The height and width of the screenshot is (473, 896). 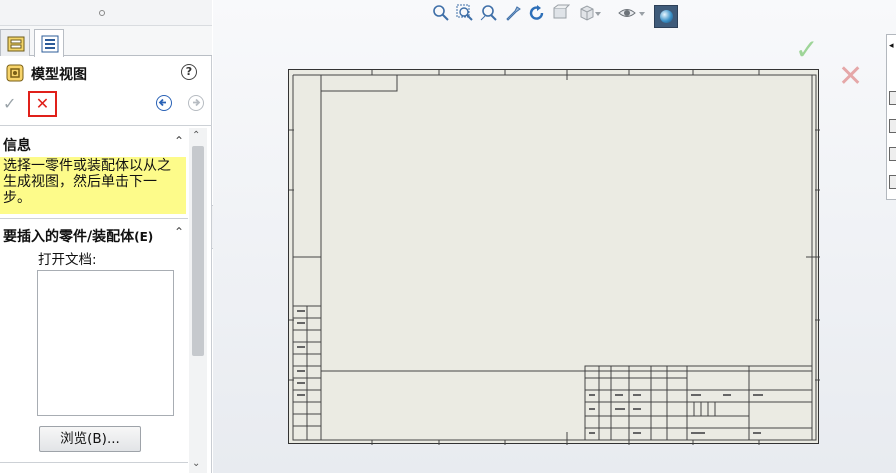 What do you see at coordinates (189, 72) in the screenshot?
I see `help-icon: ?` at bounding box center [189, 72].